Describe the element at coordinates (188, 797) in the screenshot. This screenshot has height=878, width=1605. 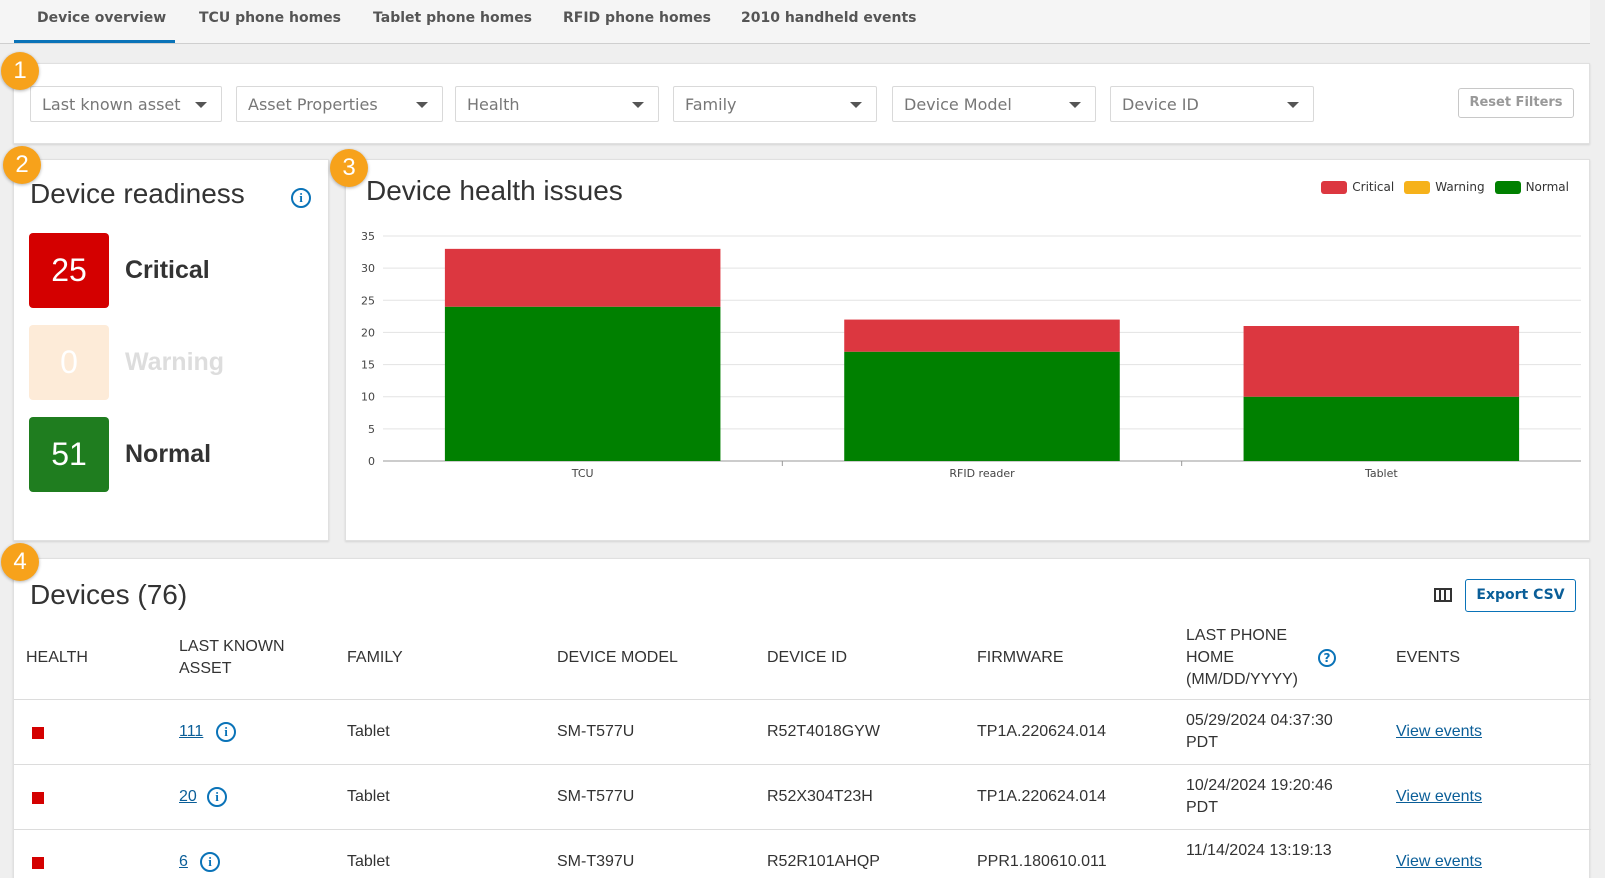
I see `asset-link: 20` at that location.